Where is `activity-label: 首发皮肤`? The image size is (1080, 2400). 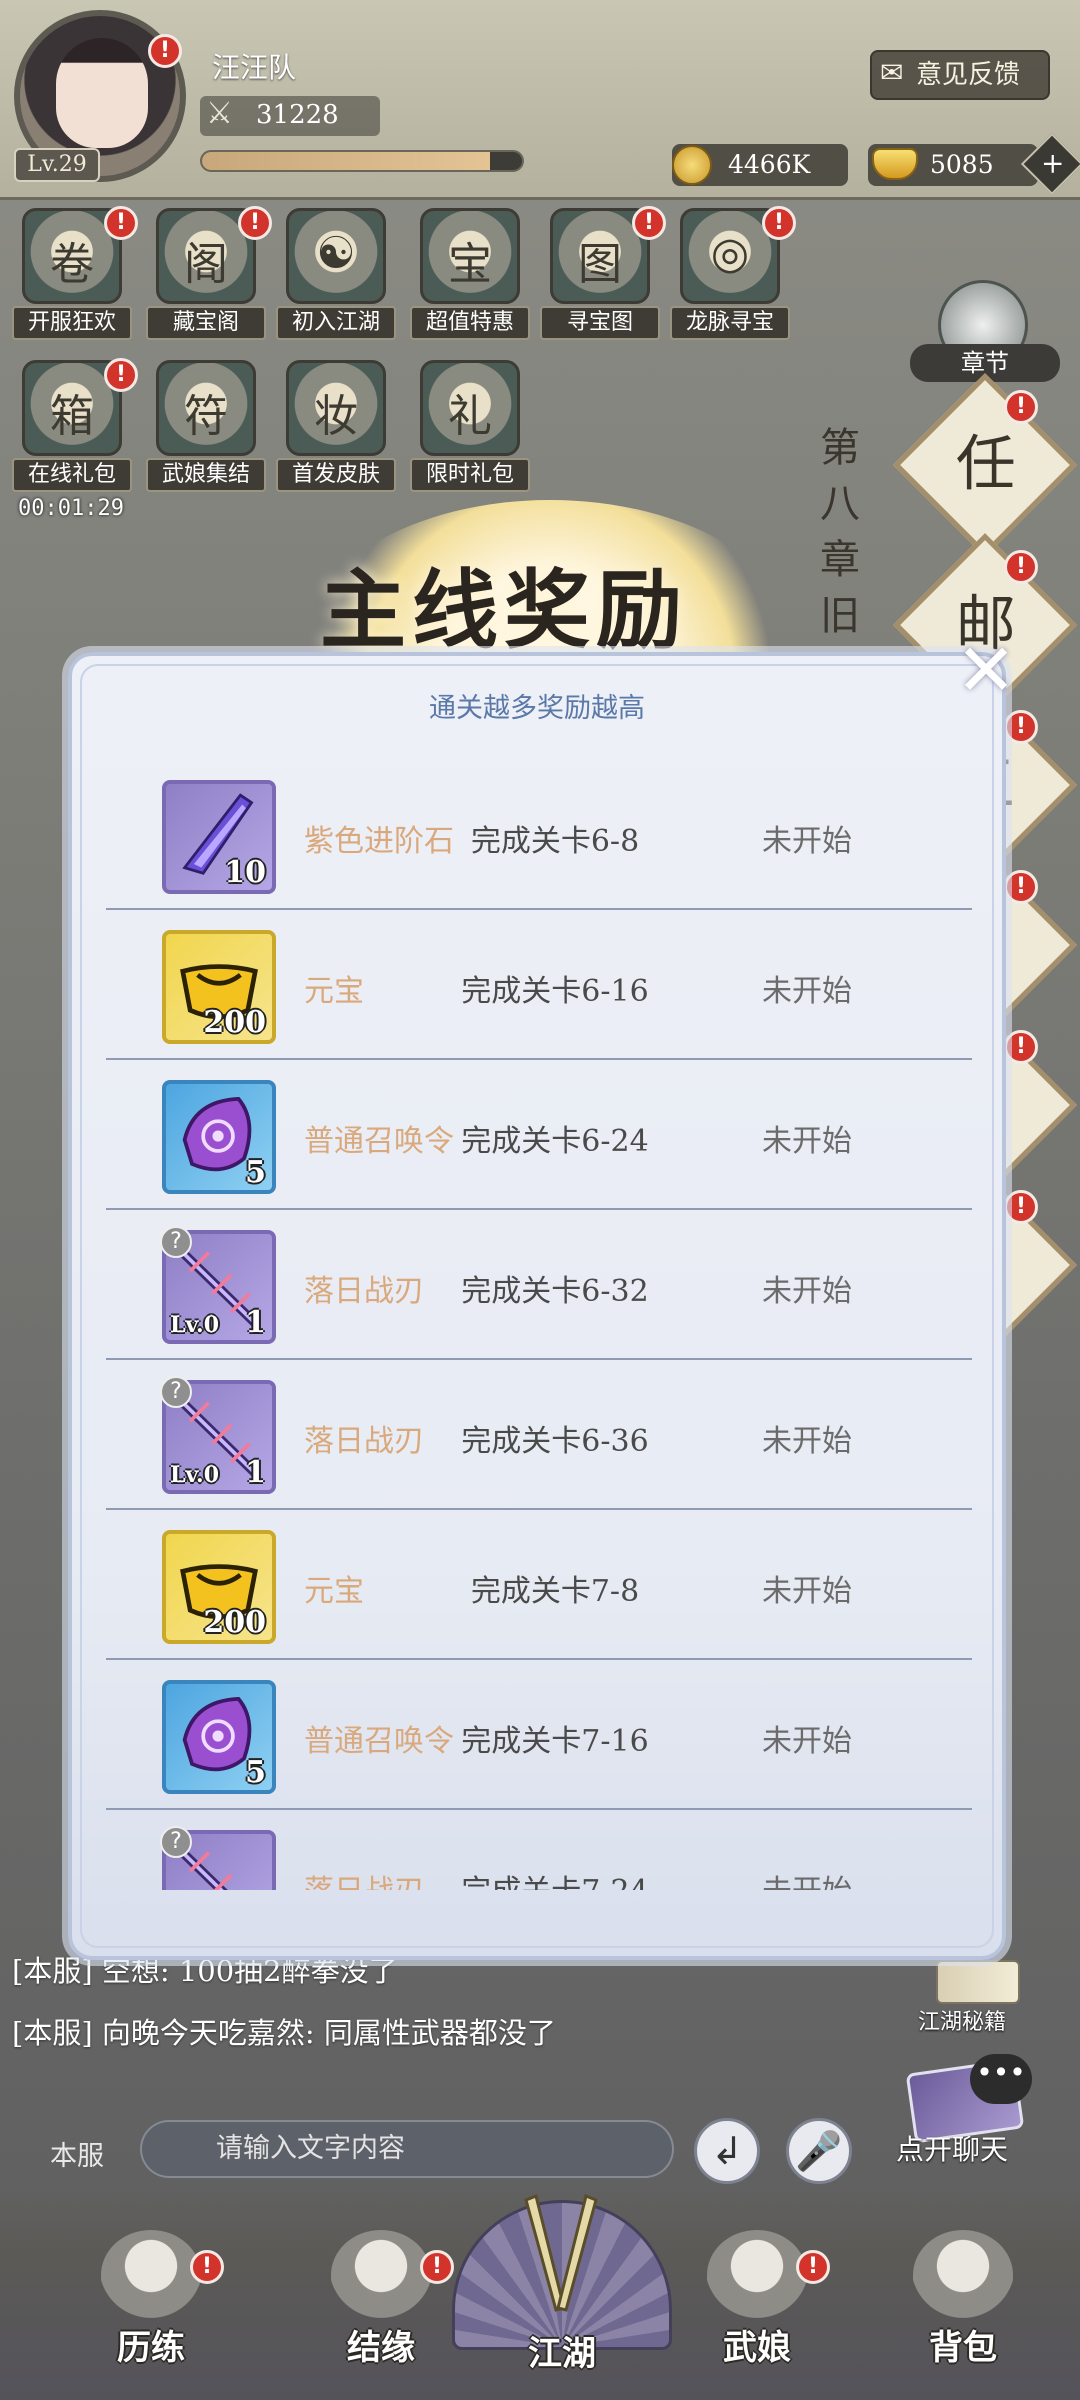
activity-label: 首发皮肤 is located at coordinates (336, 475).